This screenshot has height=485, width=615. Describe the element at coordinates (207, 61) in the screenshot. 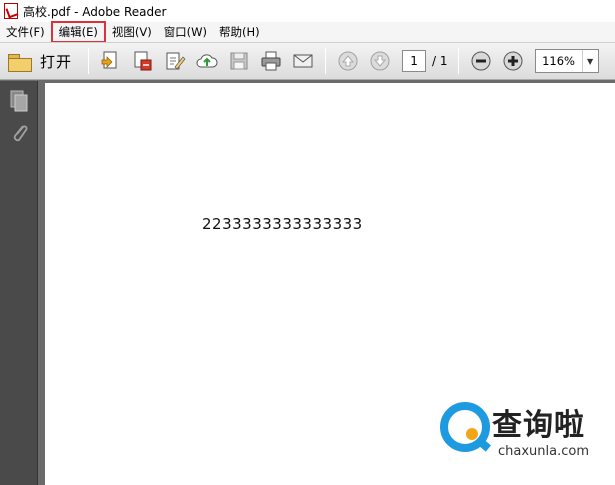

I see `upload-cloud-icon` at that location.